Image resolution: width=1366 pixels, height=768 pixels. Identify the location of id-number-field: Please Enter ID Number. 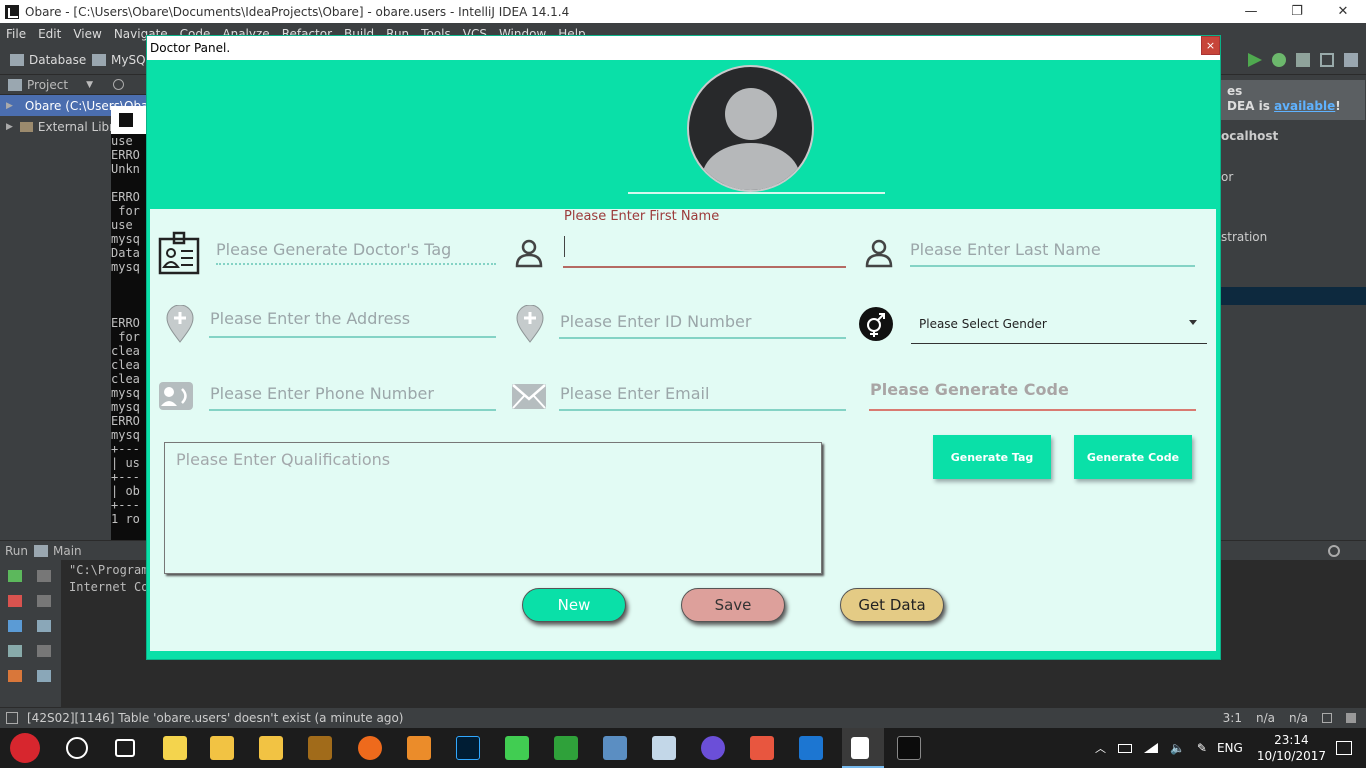
(655, 321).